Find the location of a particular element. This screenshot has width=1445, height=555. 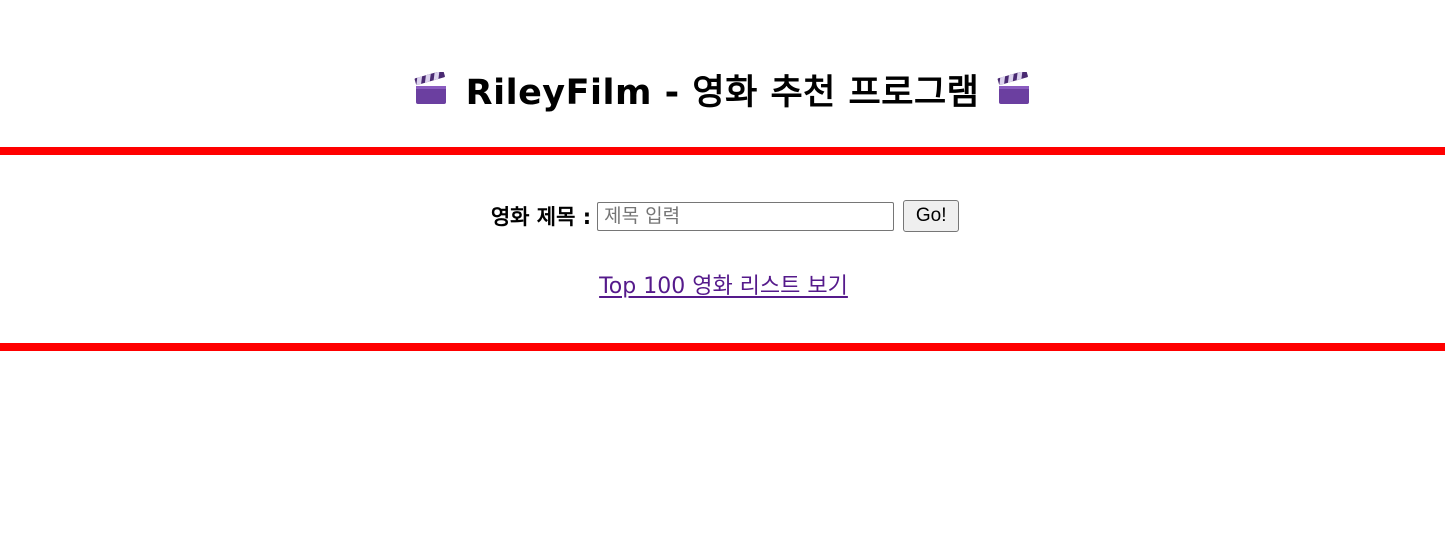

page-title: RileyFilm - 영화 추천 프로그램 is located at coordinates (722, 92).